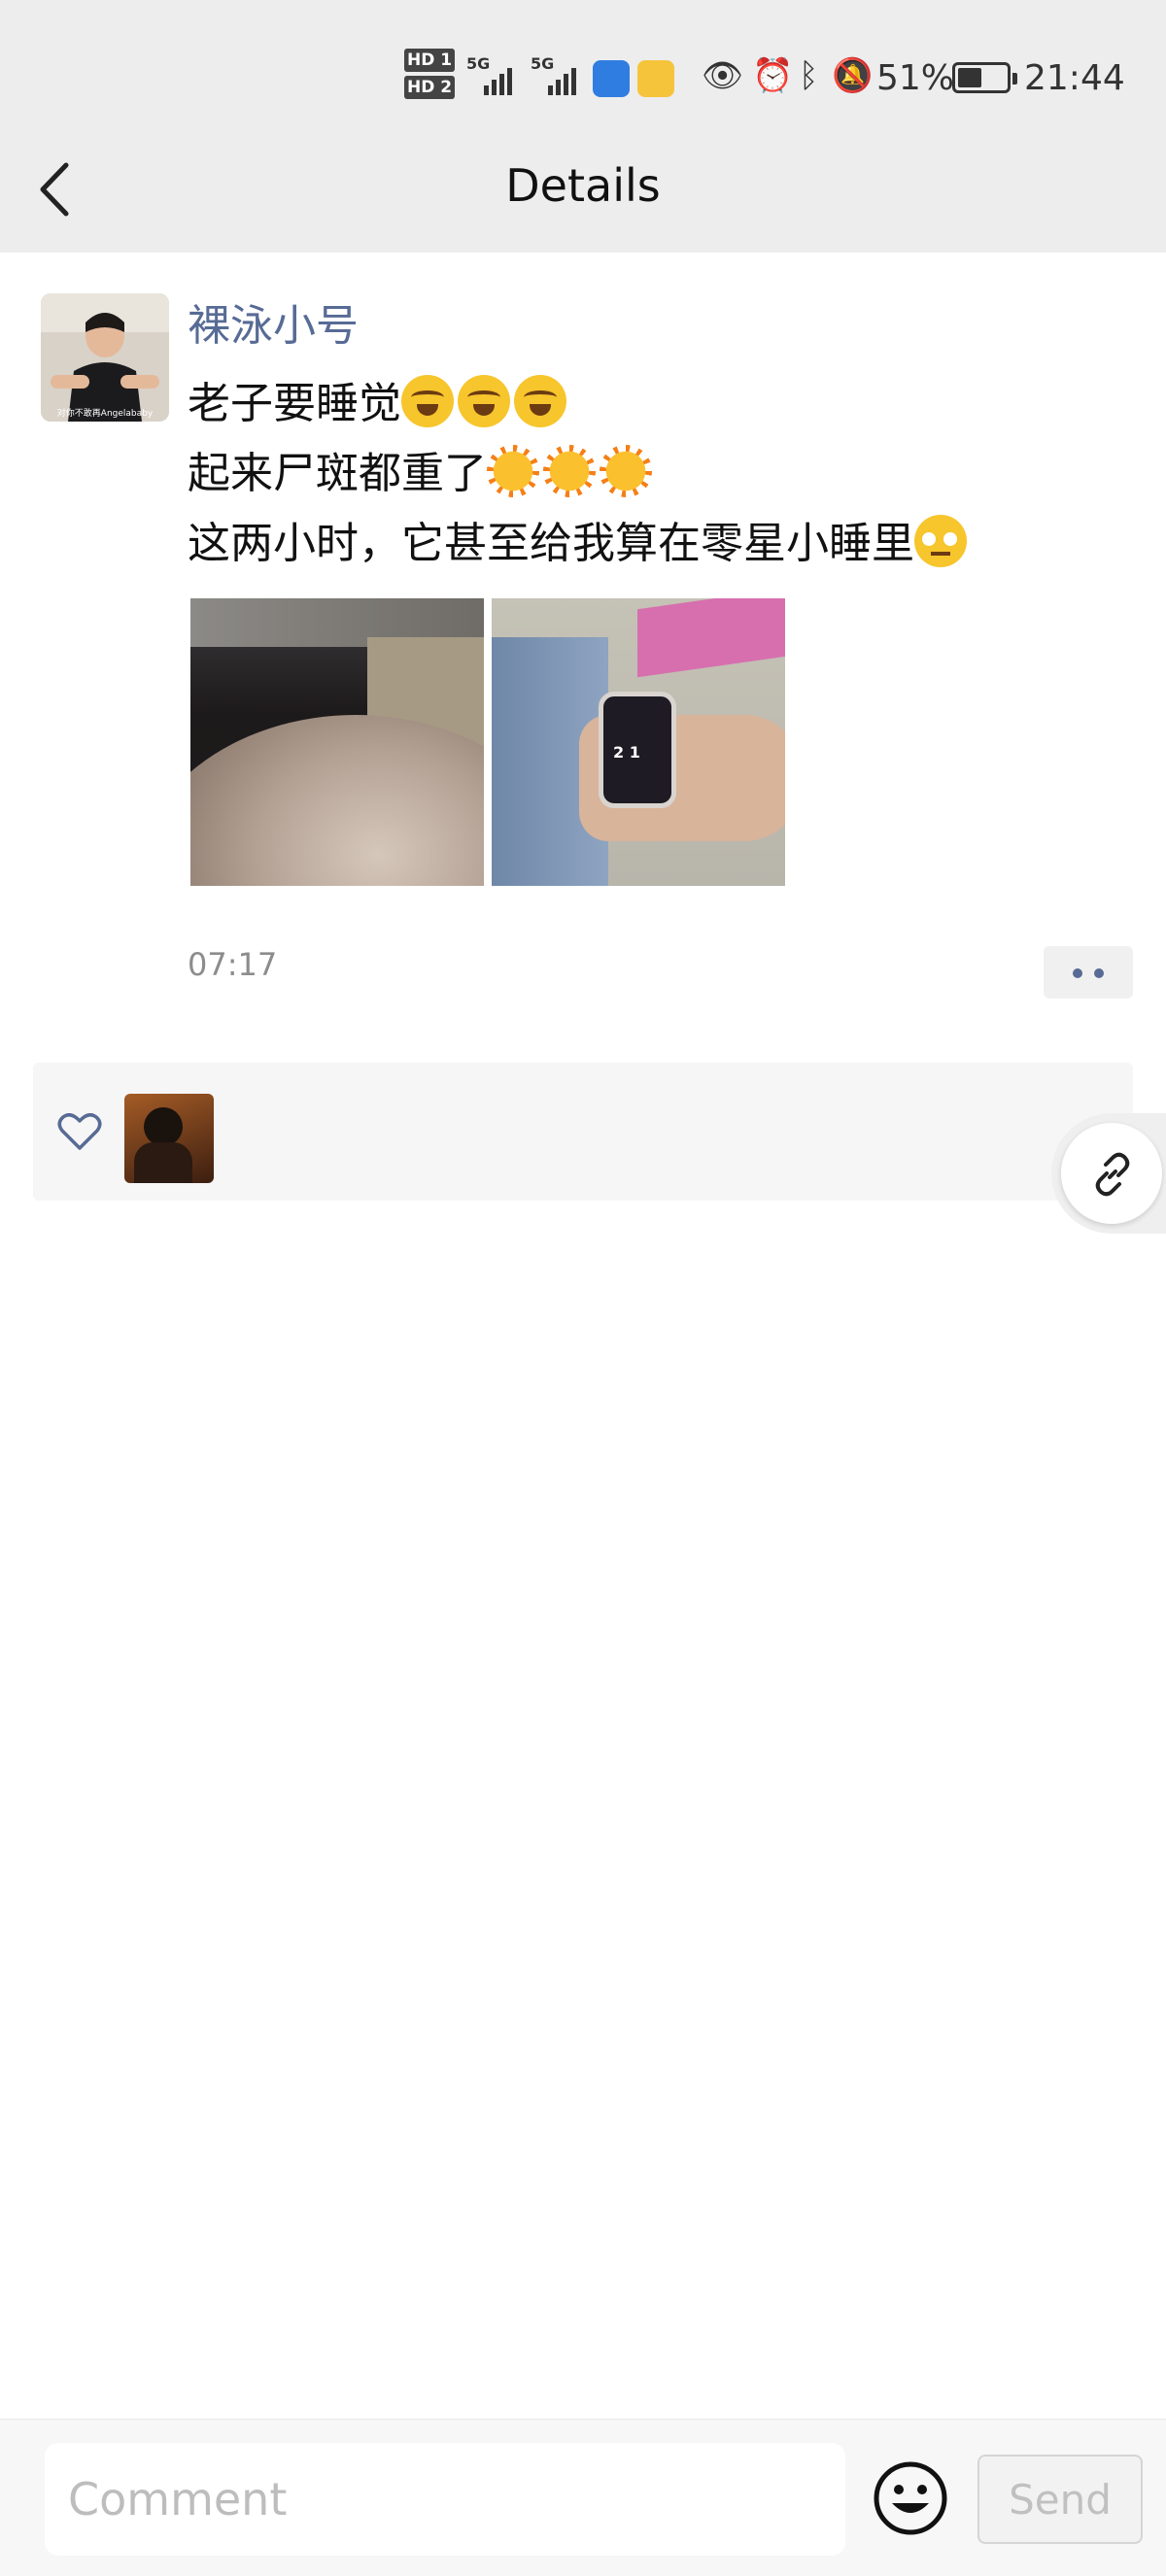 The image size is (1166, 2576). I want to click on hd2-badge: HD 2, so click(430, 87).